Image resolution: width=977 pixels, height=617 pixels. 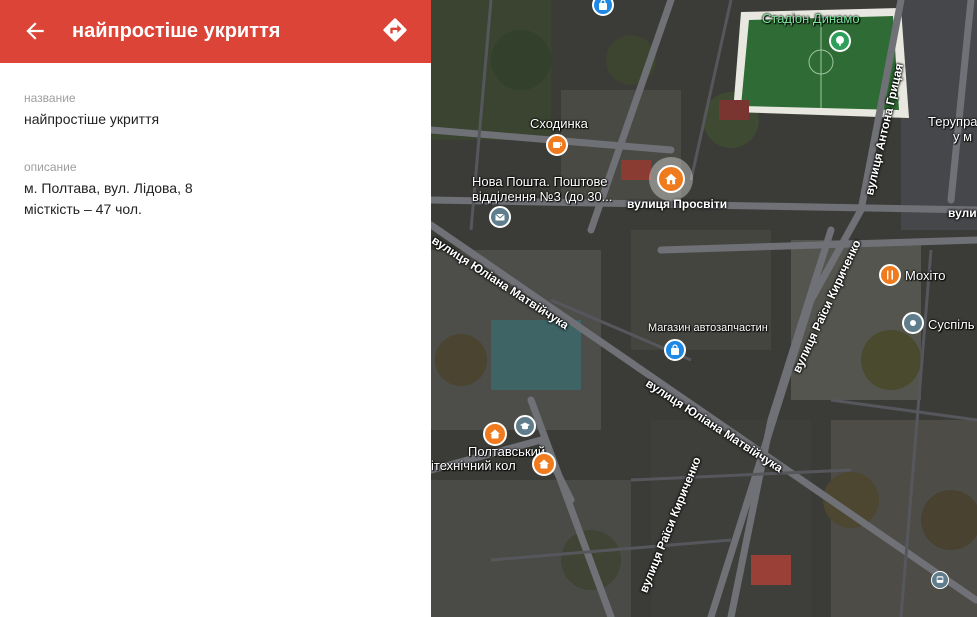 I want to click on stadium-pin, so click(x=840, y=41).